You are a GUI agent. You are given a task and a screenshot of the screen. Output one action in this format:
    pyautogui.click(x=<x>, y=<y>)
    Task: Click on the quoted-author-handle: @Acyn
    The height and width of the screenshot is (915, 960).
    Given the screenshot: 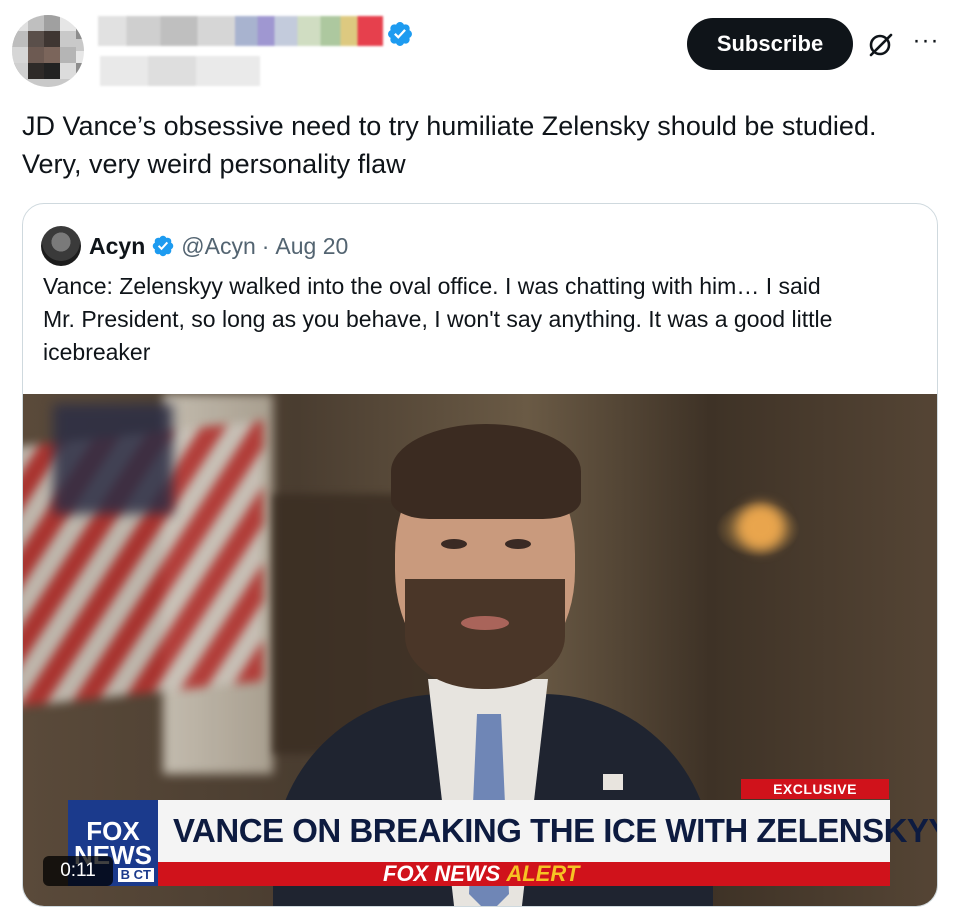 What is the action you would take?
    pyautogui.click(x=218, y=246)
    